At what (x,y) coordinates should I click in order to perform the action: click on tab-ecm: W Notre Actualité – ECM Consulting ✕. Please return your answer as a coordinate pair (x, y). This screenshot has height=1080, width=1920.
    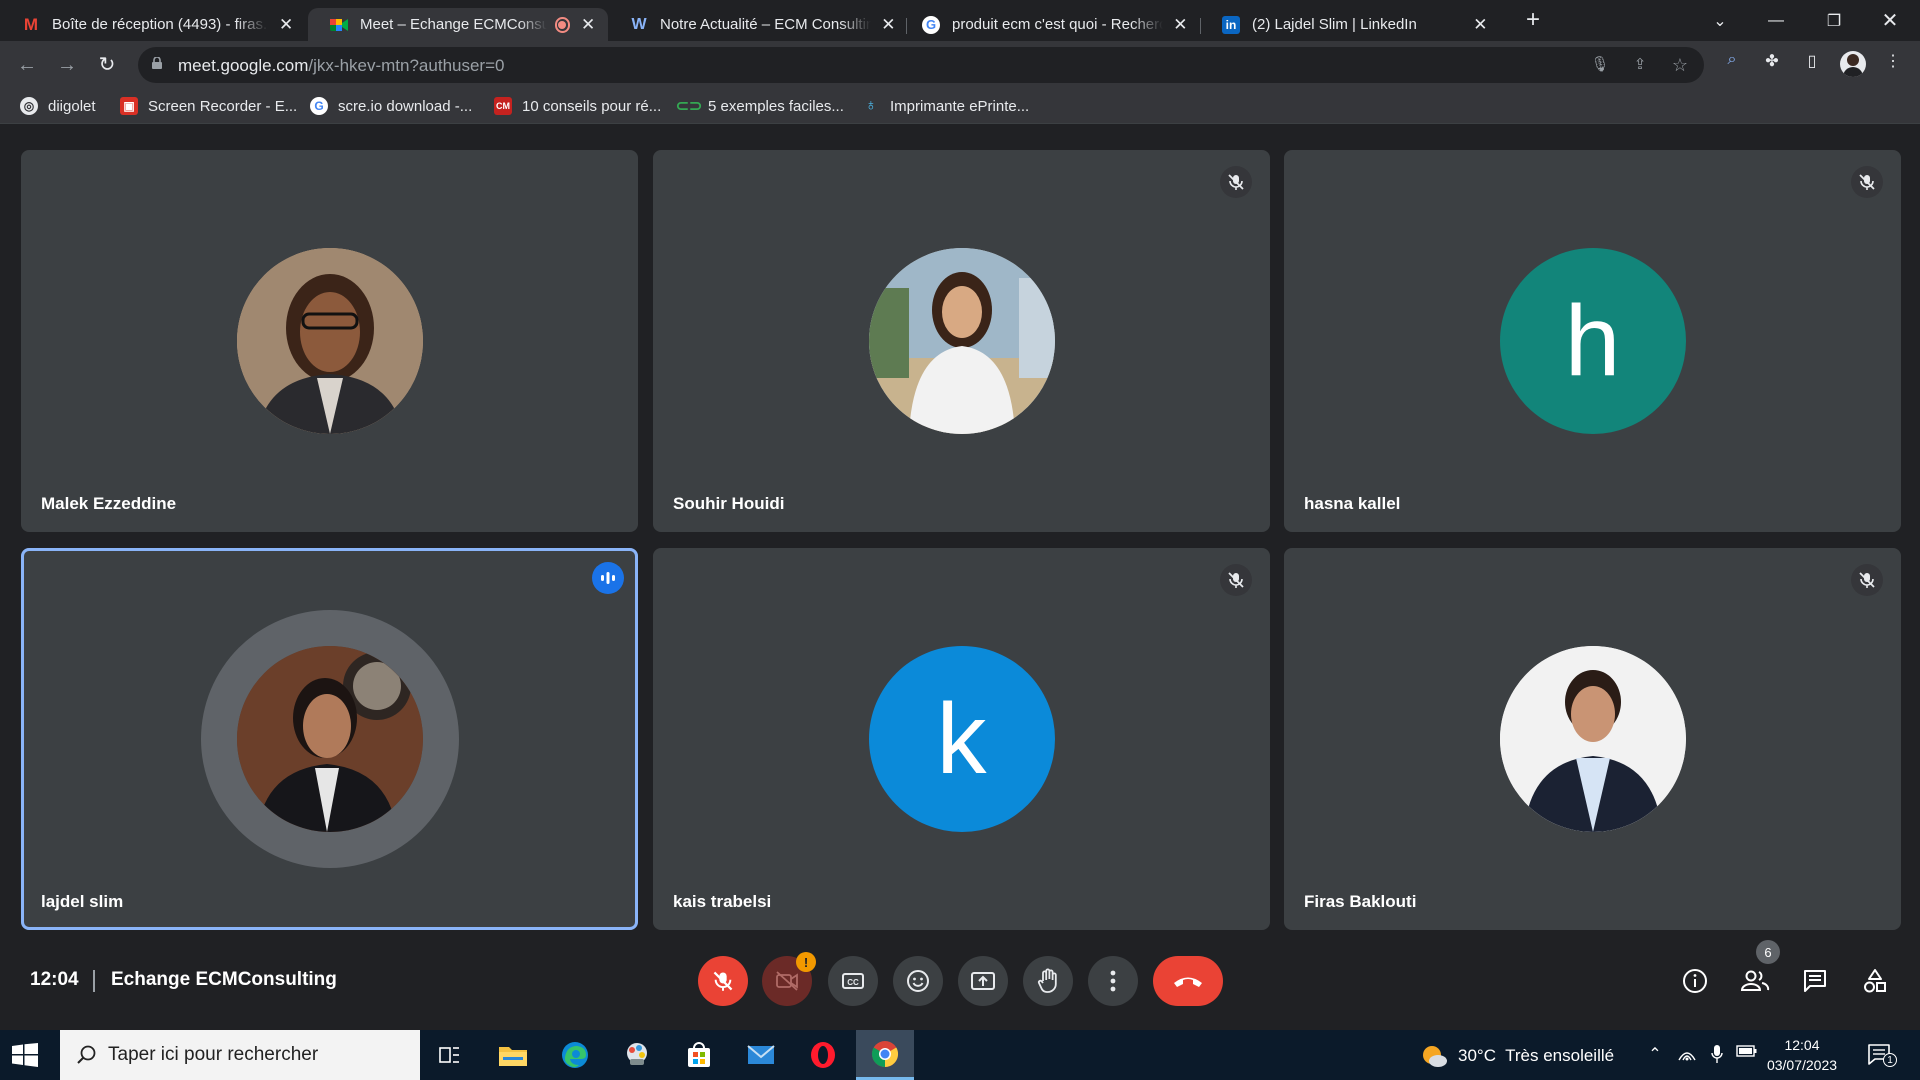
    Looking at the image, I should click on (758, 24).